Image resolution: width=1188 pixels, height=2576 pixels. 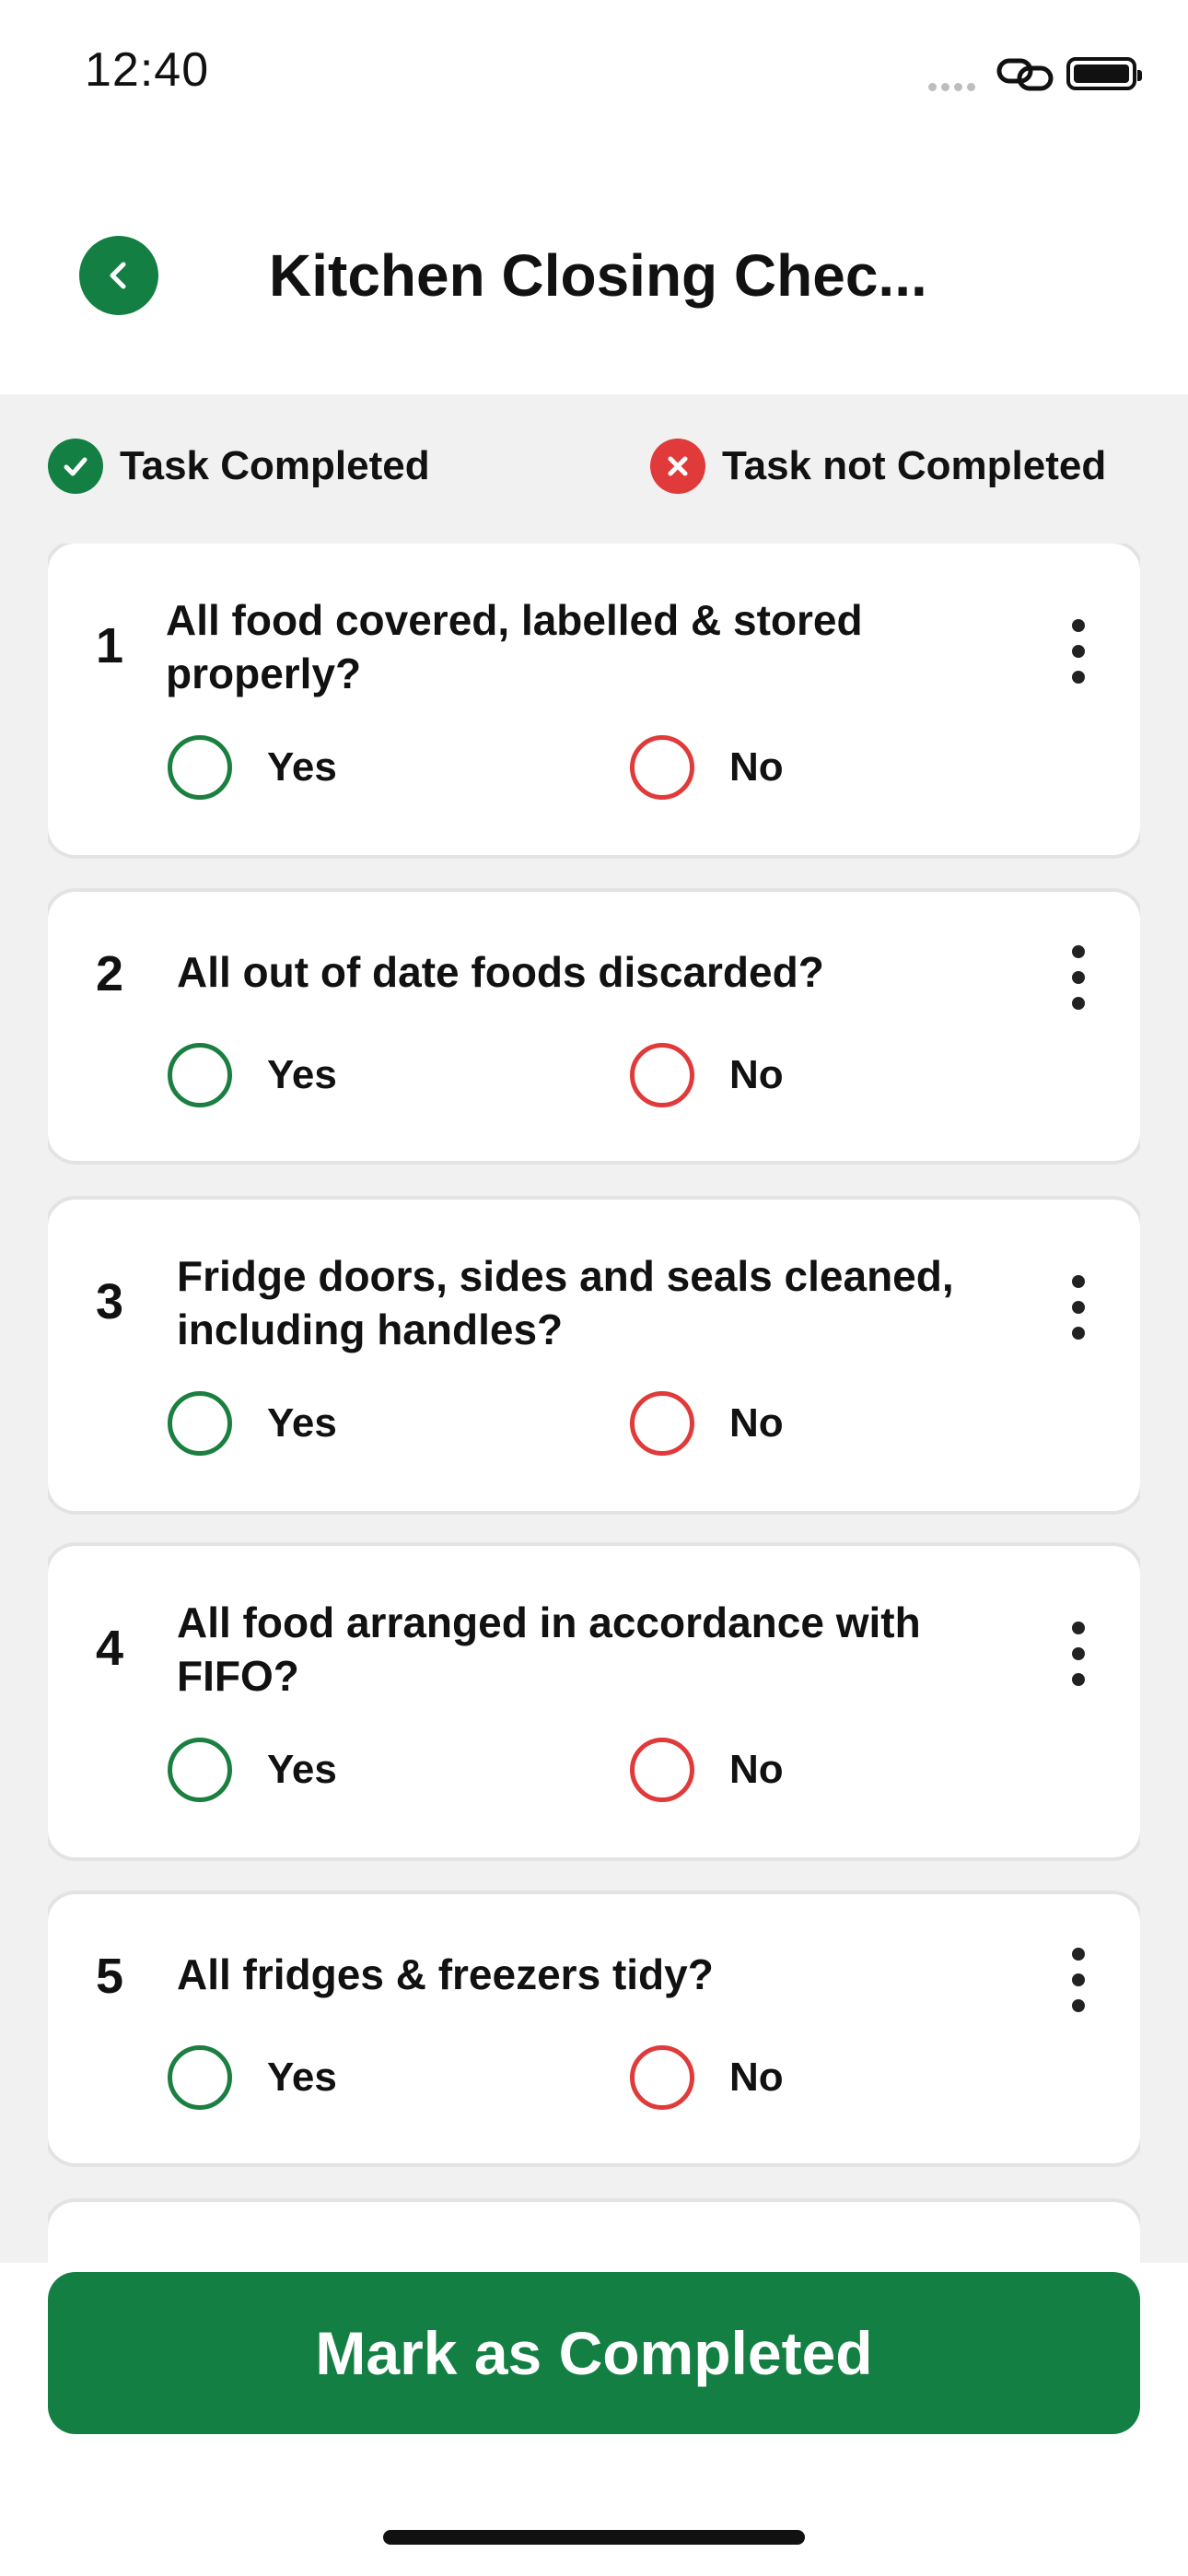 What do you see at coordinates (275, 465) in the screenshot?
I see `legend-completed-label: Task Completed` at bounding box center [275, 465].